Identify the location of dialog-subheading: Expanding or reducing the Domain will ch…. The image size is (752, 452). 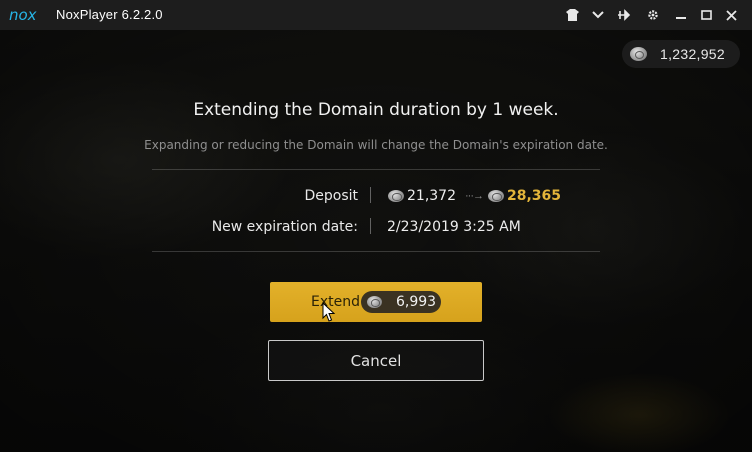
(376, 145).